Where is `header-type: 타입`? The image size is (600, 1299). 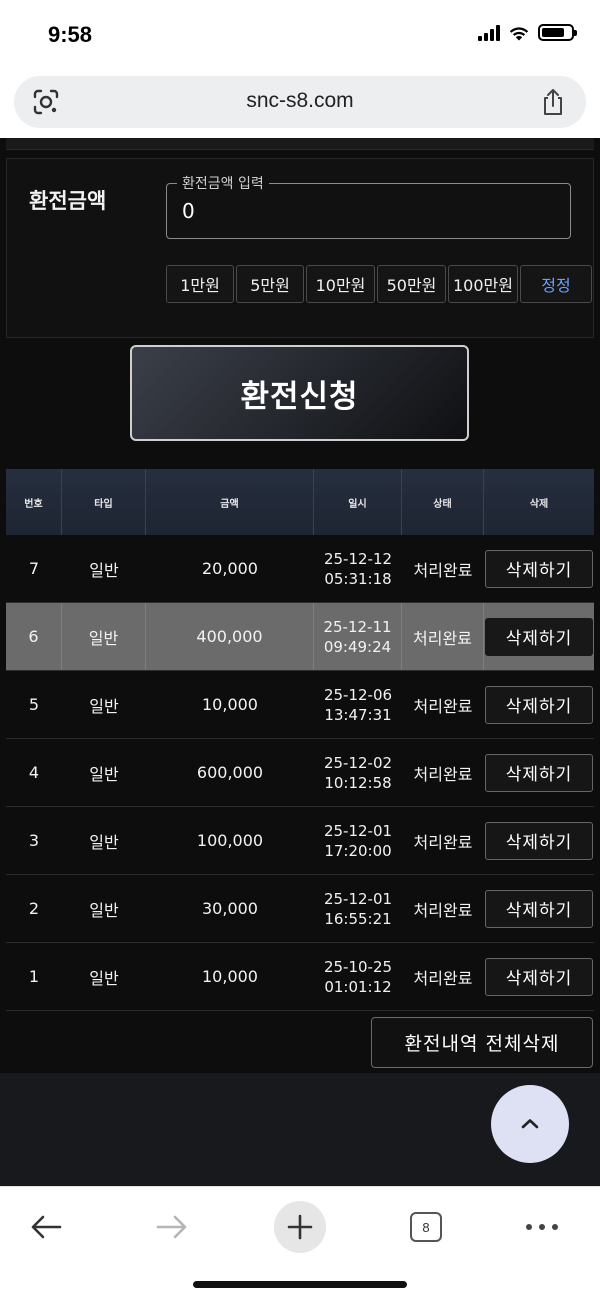 header-type: 타입 is located at coordinates (104, 502).